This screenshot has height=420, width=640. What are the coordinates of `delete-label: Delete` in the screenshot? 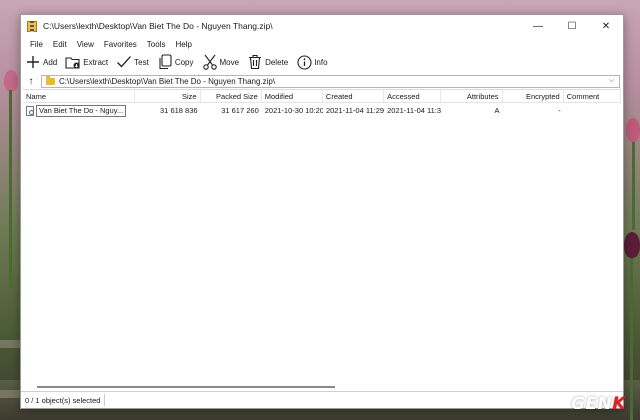 It's located at (277, 62).